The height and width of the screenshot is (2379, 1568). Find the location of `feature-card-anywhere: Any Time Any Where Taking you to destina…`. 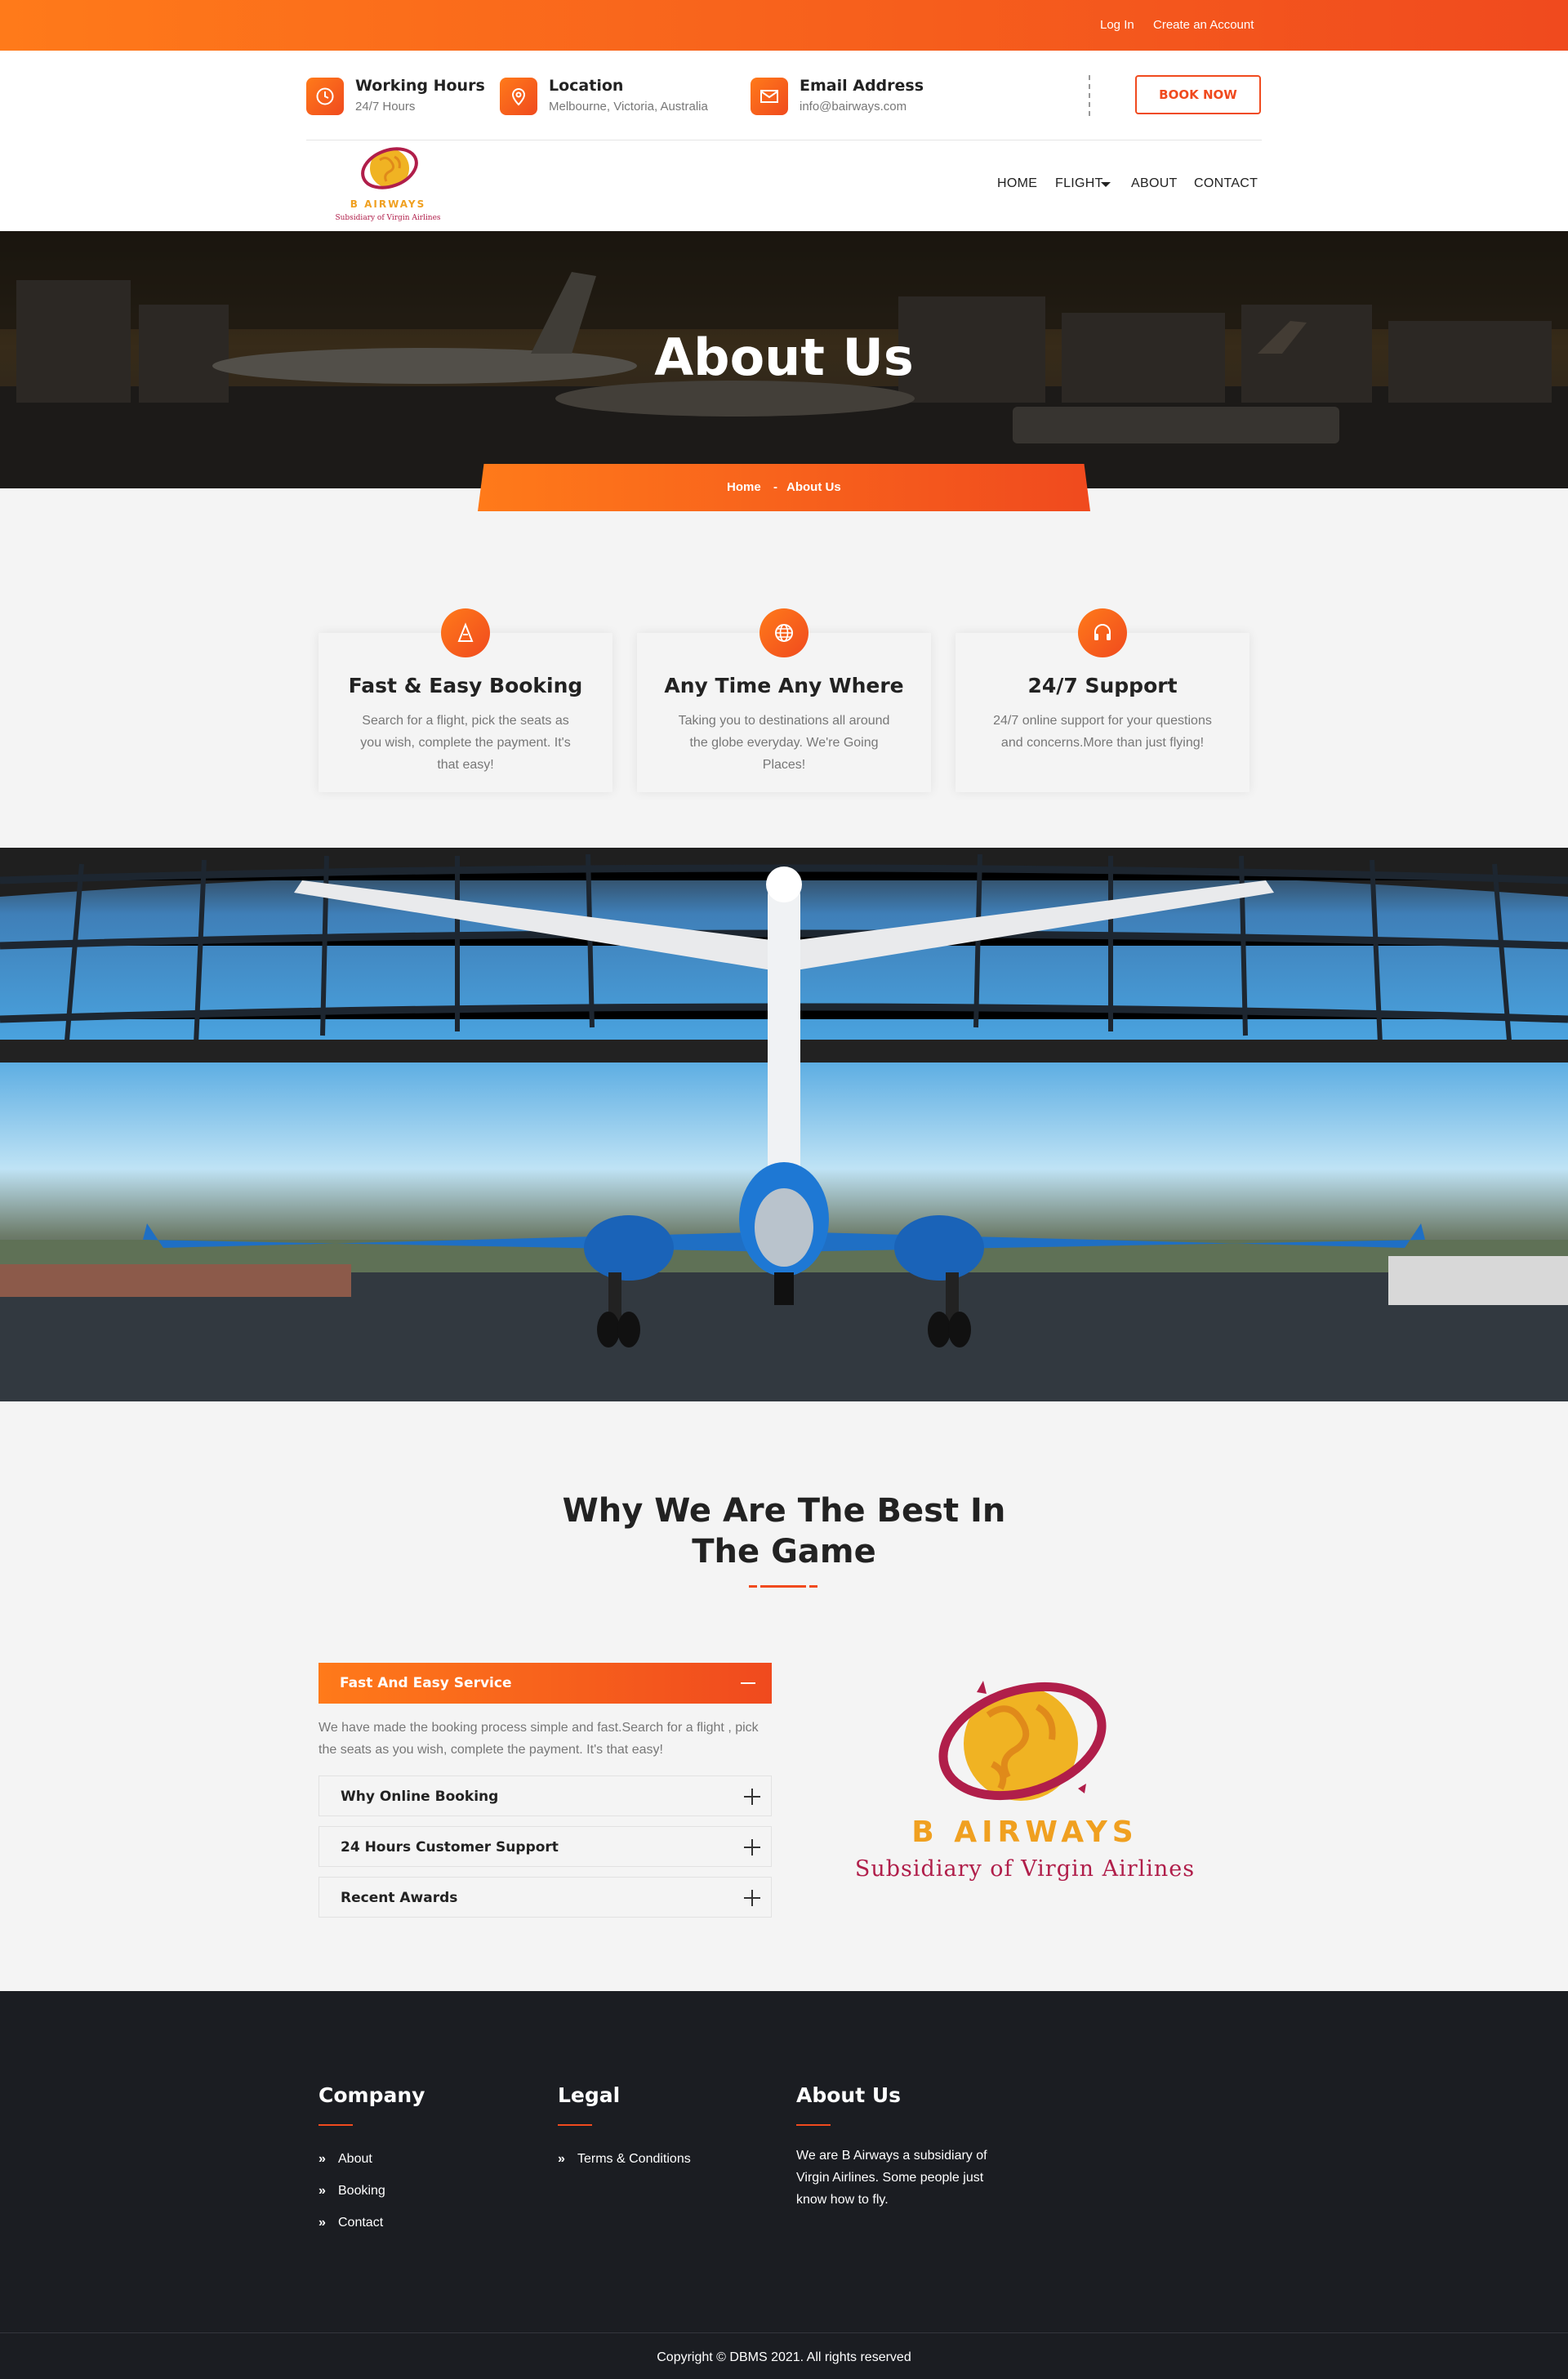

feature-card-anywhere: Any Time Any Where Taking you to destina… is located at coordinates (784, 700).